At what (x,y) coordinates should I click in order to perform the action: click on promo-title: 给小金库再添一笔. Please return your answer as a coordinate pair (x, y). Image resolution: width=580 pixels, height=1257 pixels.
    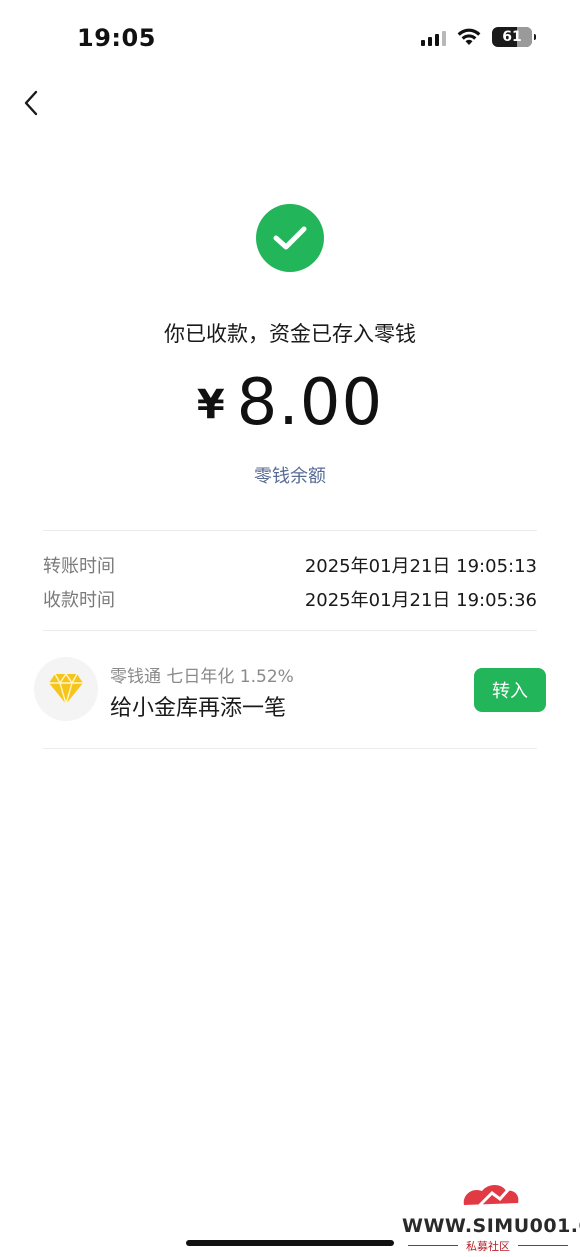
    Looking at the image, I should click on (198, 708).